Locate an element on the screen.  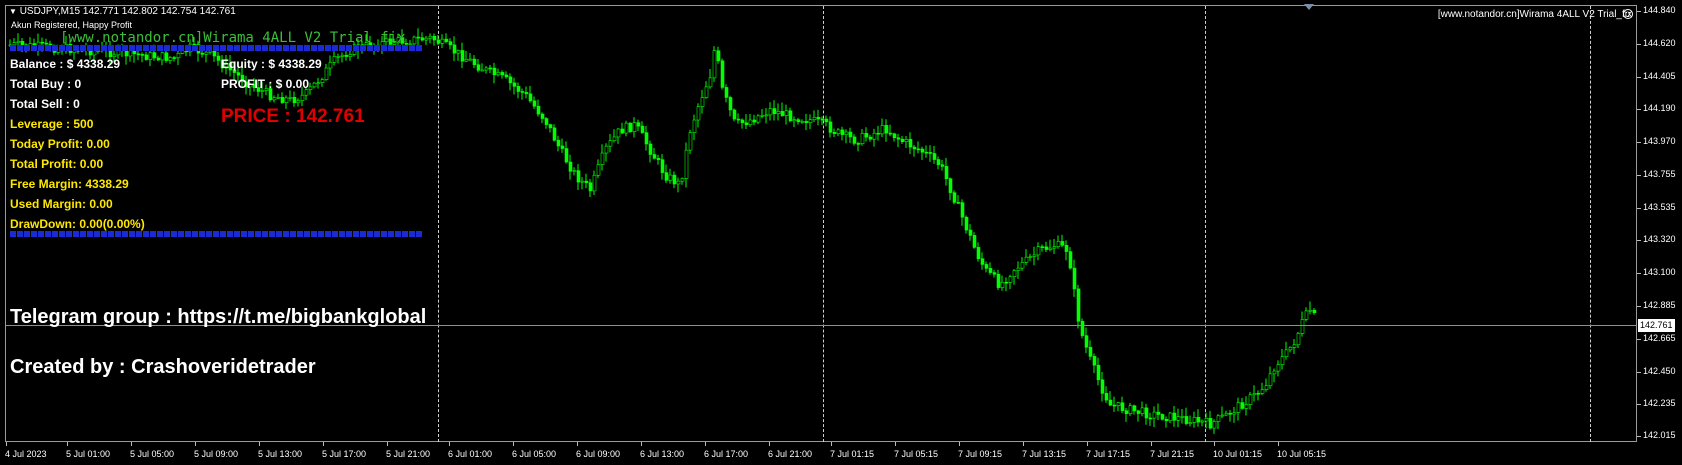
price-axis-label: 143.970 is located at coordinates (1659, 141).